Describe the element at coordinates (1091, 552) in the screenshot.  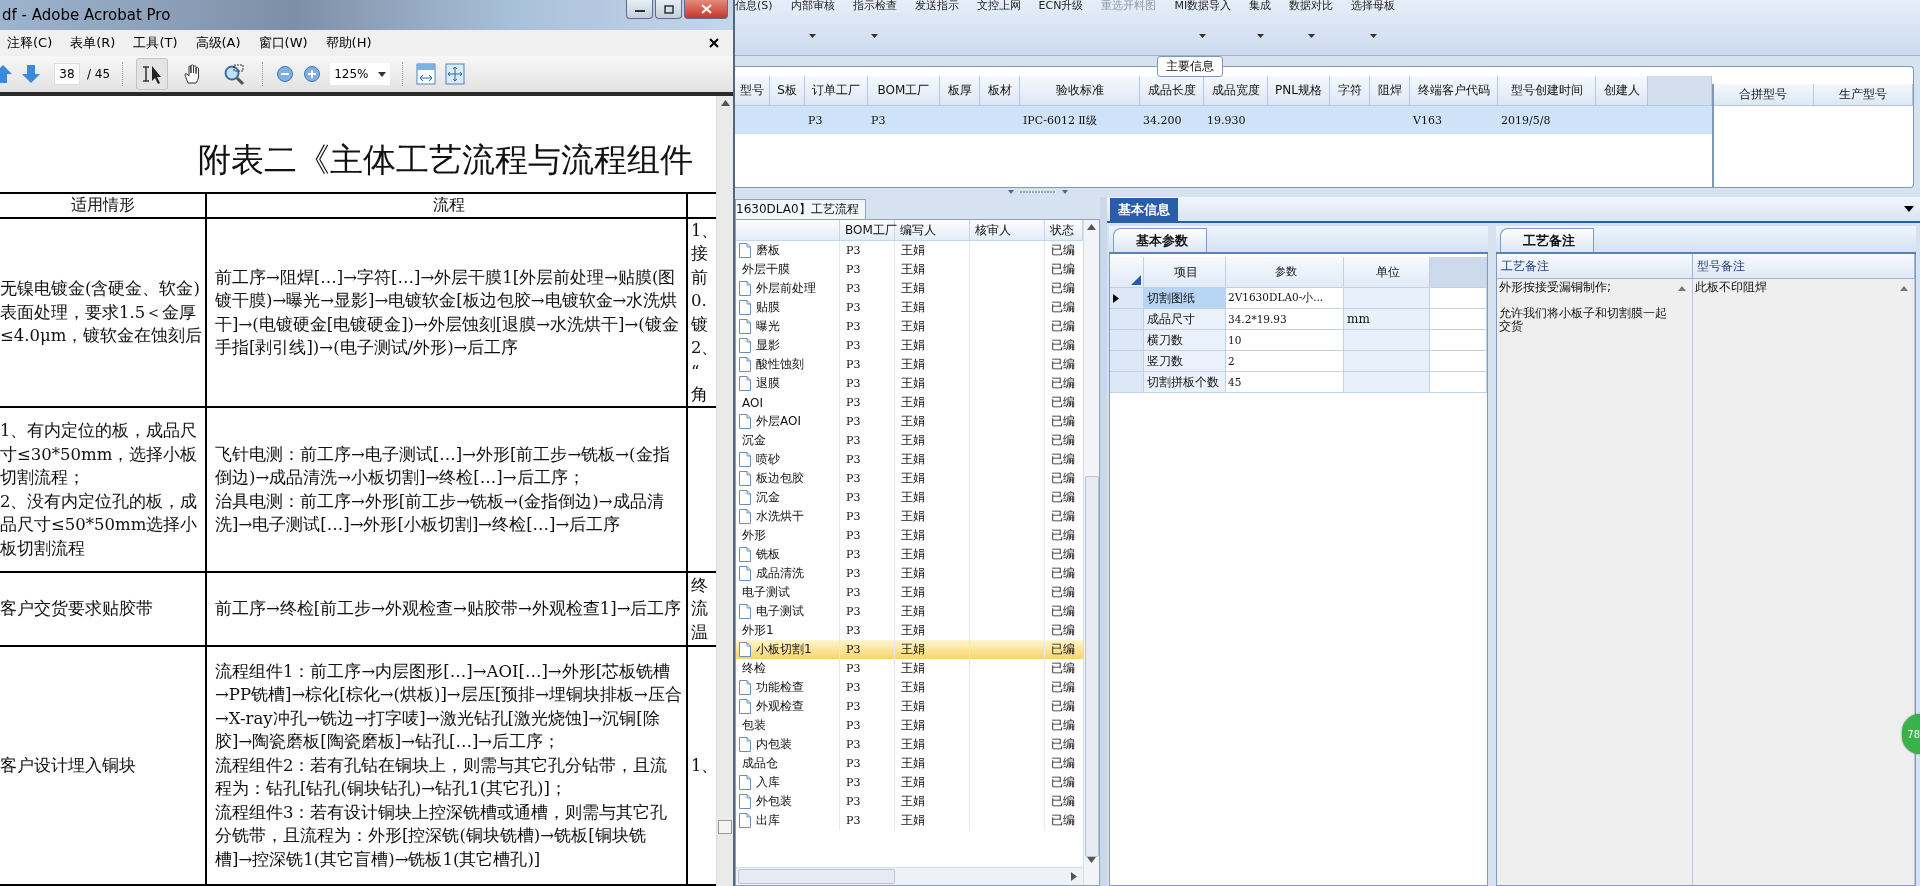
I see `scrollbar` at that location.